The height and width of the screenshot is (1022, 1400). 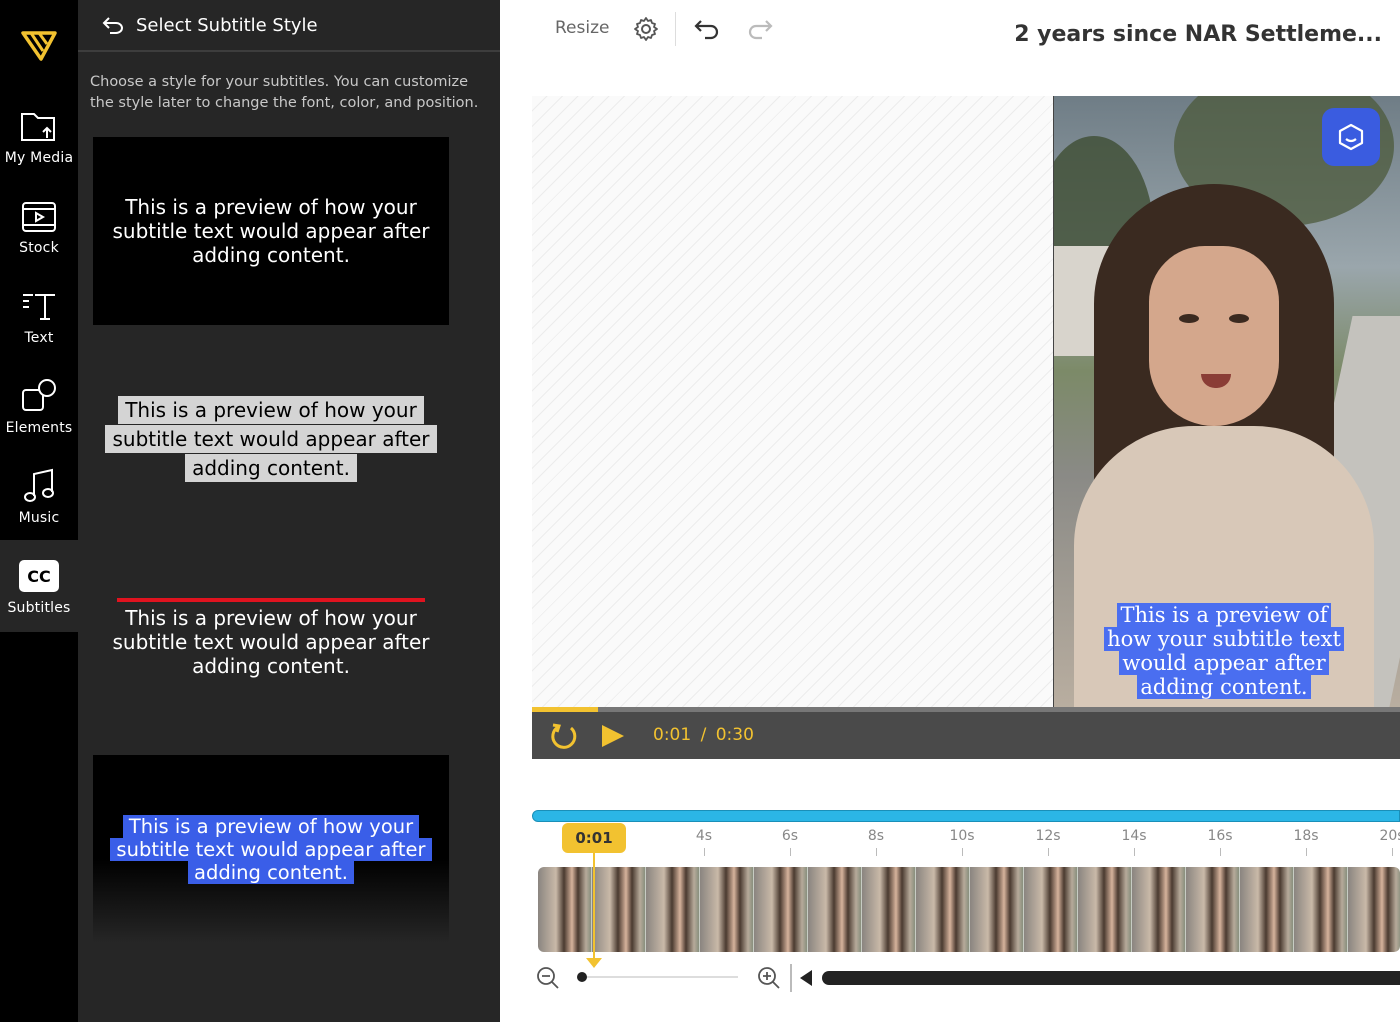 I want to click on app-logo, so click(x=39, y=45).